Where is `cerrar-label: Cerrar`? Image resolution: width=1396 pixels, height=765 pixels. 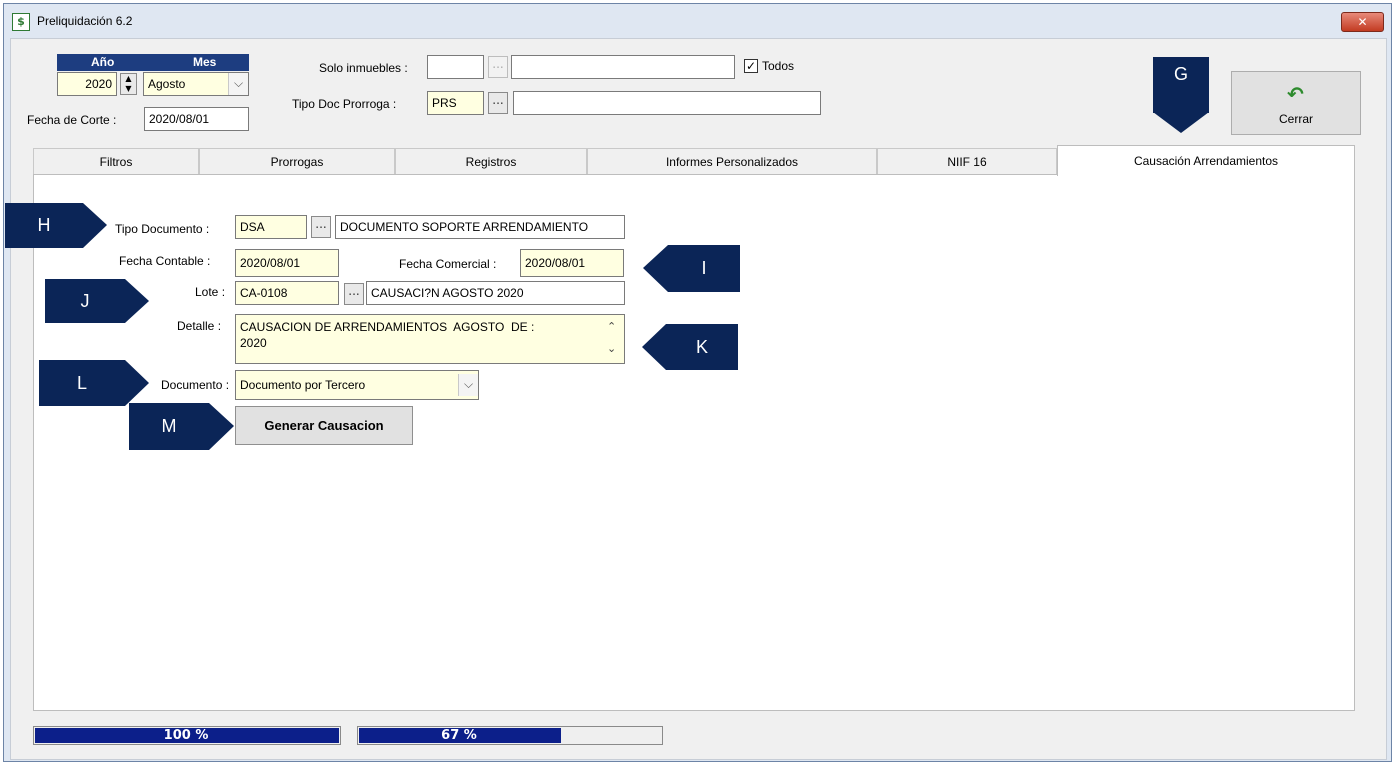 cerrar-label: Cerrar is located at coordinates (1295, 119).